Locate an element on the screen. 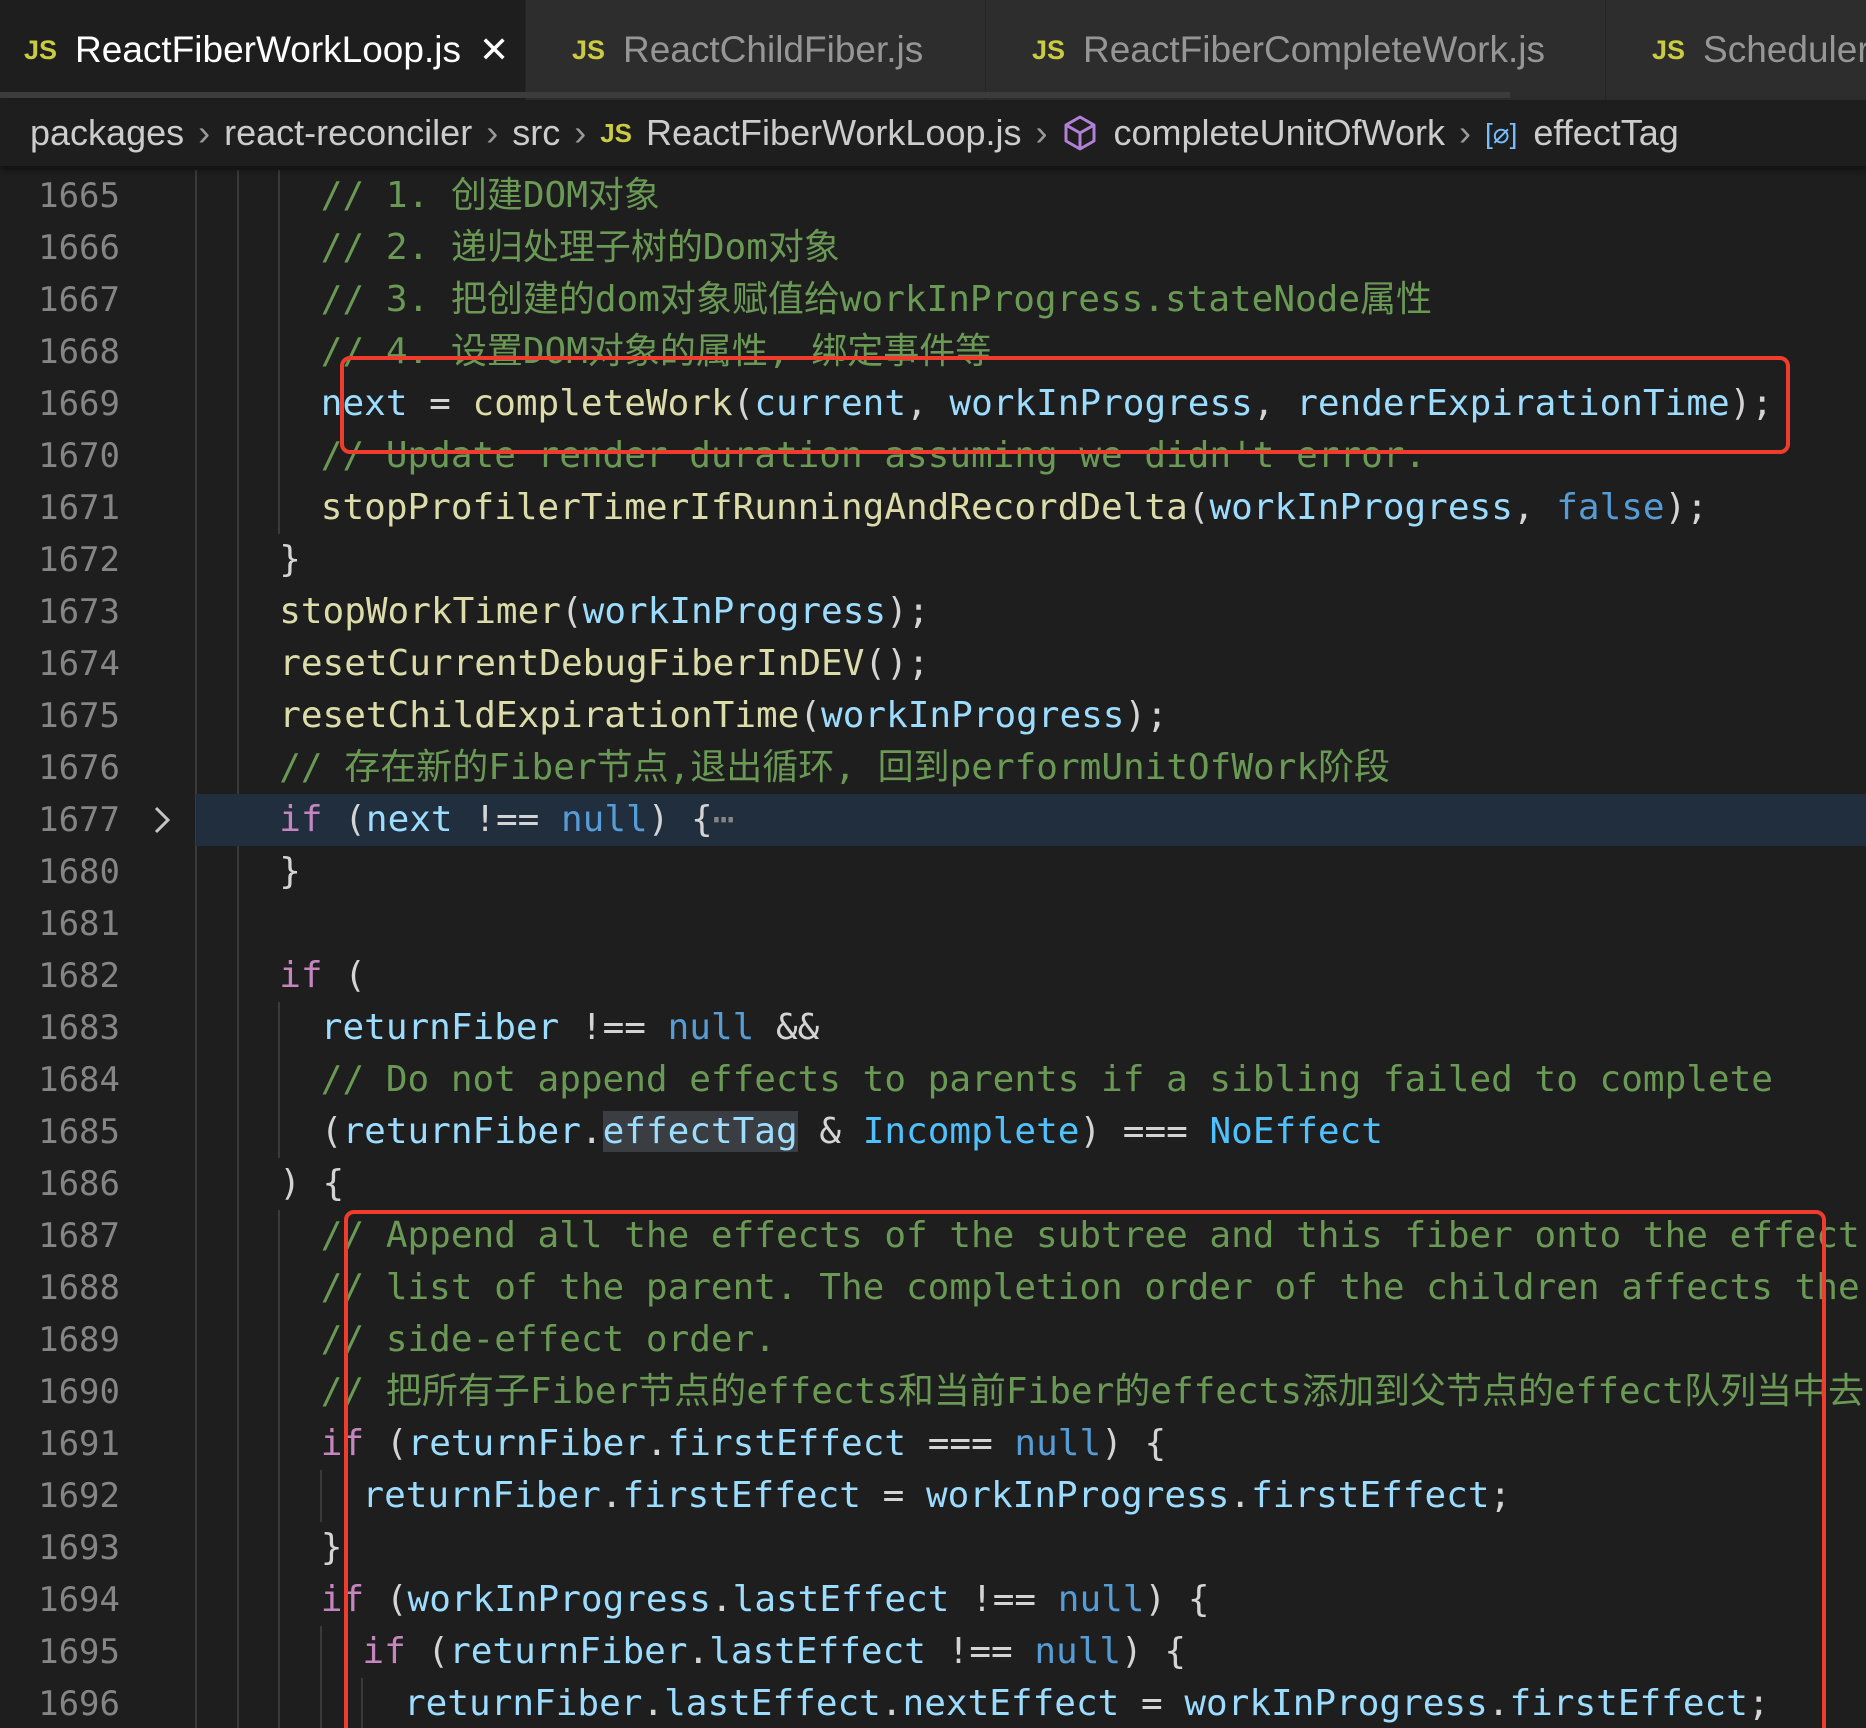 The image size is (1866, 1728). line-number: 1669 is located at coordinates (79, 404).